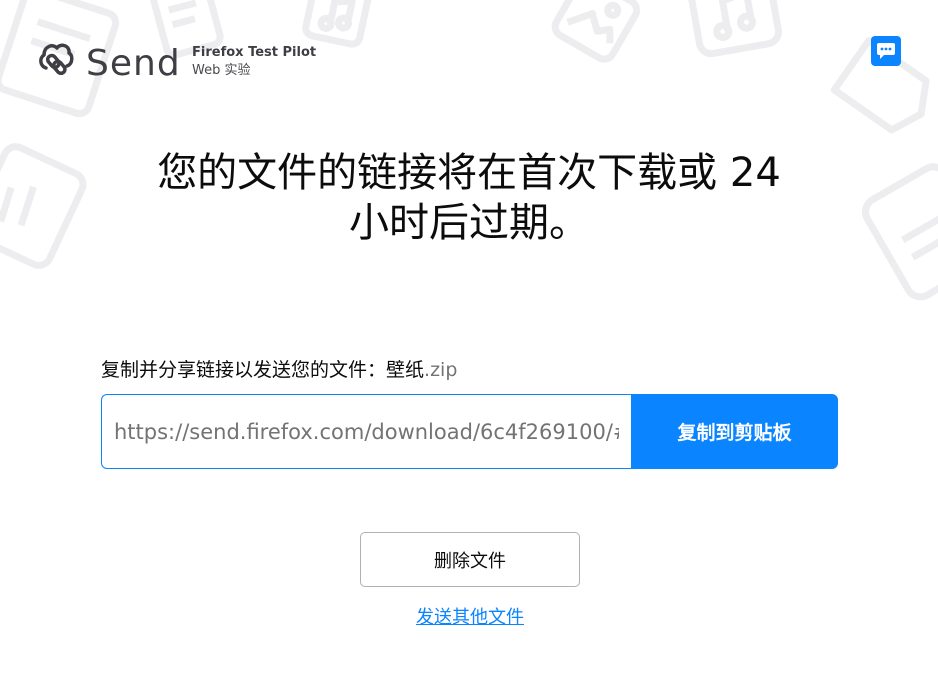  Describe the element at coordinates (899, 232) in the screenshot. I see `doodle-tag-icon` at that location.